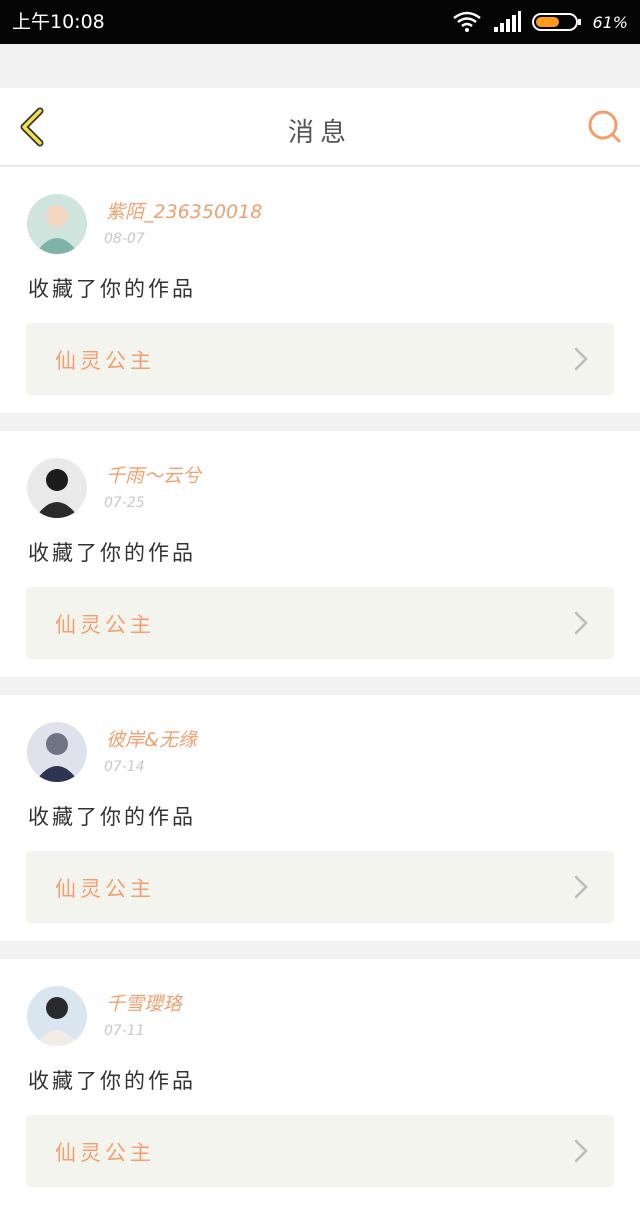  Describe the element at coordinates (124, 503) in the screenshot. I see `message-date: 07-25` at that location.